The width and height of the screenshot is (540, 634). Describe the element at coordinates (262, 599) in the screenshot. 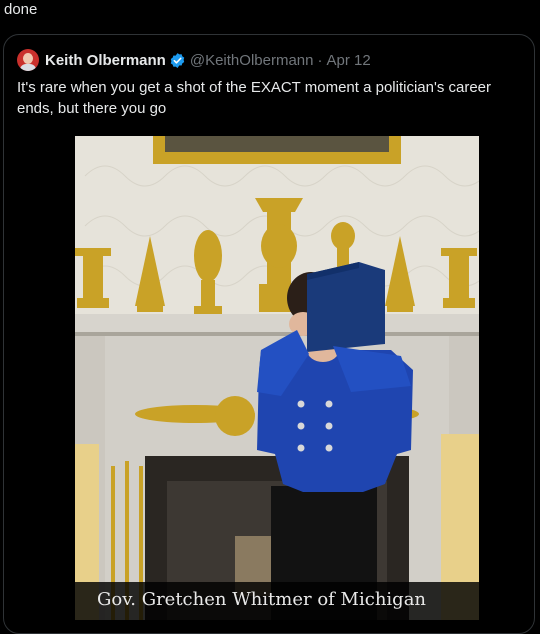

I see `caption-text: Gov. Gretchen Whitmer of Michigan` at that location.